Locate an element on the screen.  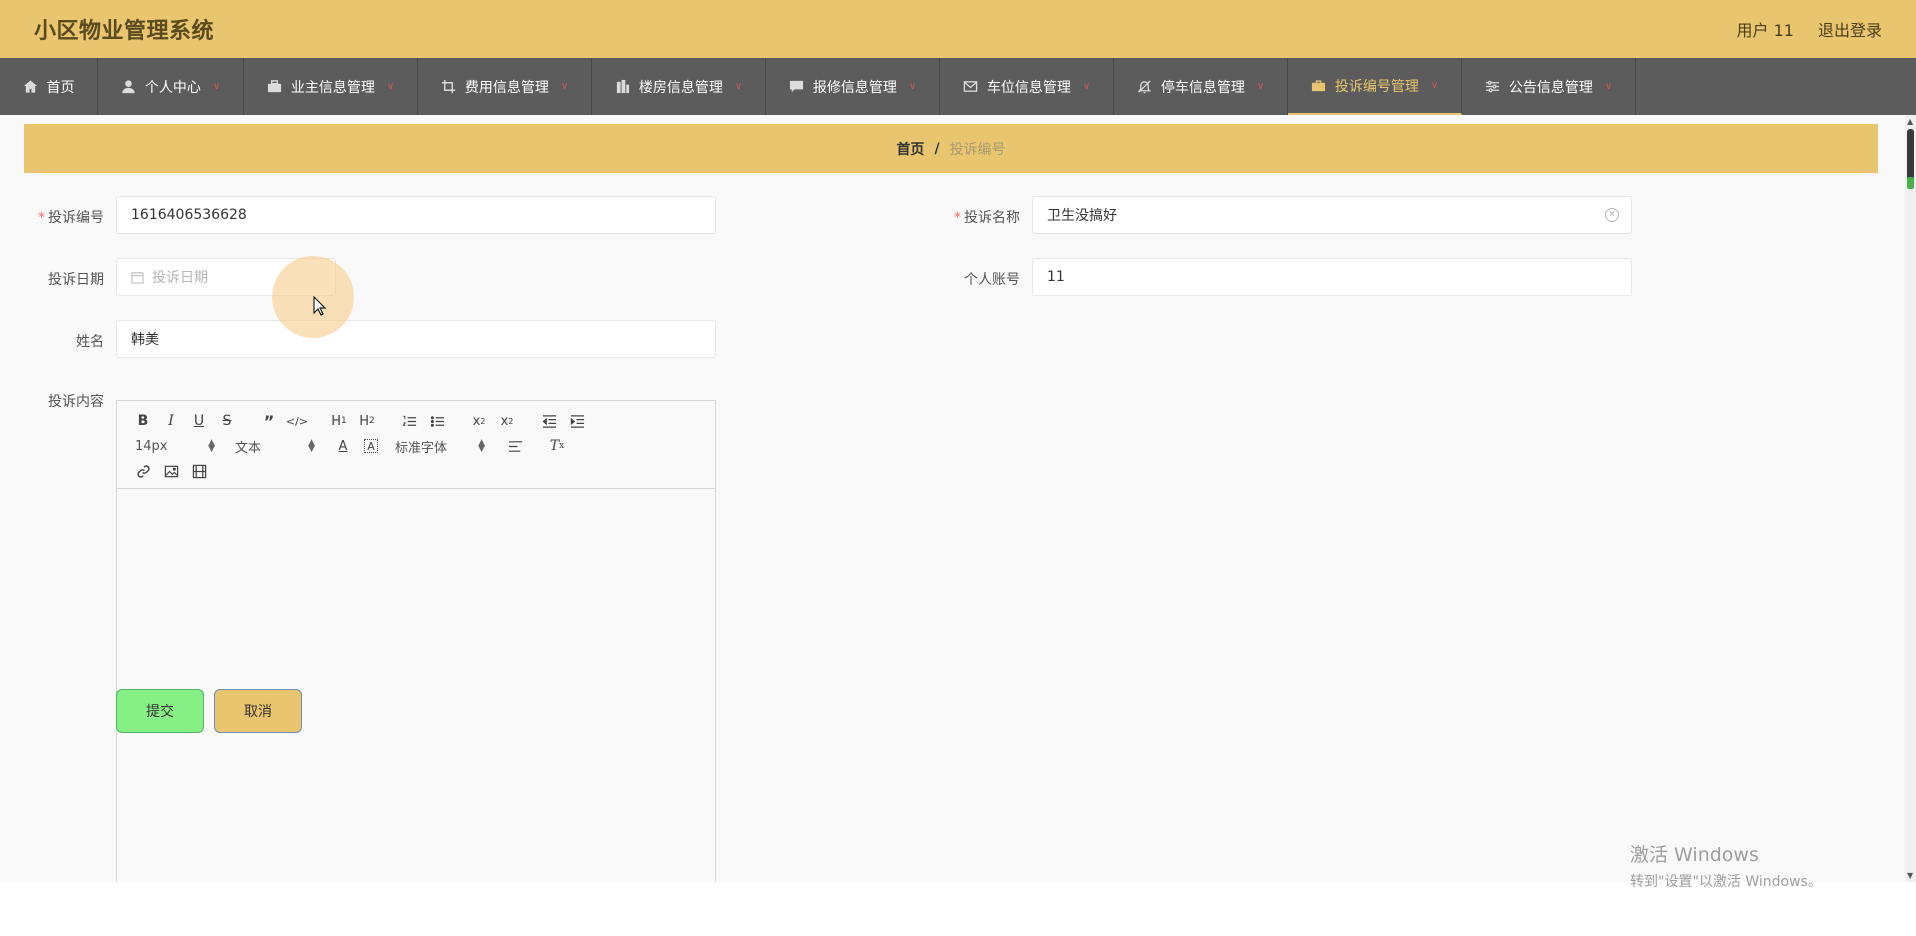
nav-label: 车位信息管理 is located at coordinates (1028, 87).